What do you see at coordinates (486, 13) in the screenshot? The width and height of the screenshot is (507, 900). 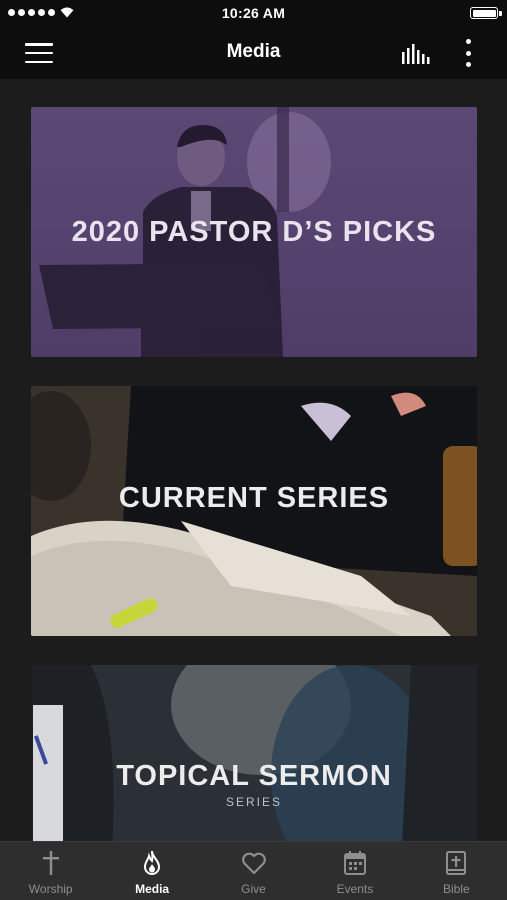 I see `battery-icon` at bounding box center [486, 13].